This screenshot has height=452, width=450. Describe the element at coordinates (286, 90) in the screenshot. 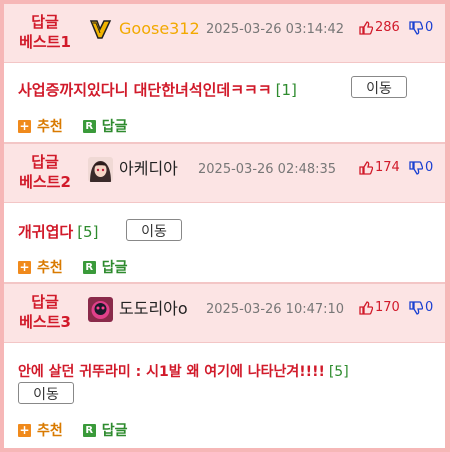

I see `reply-count: [1]` at that location.